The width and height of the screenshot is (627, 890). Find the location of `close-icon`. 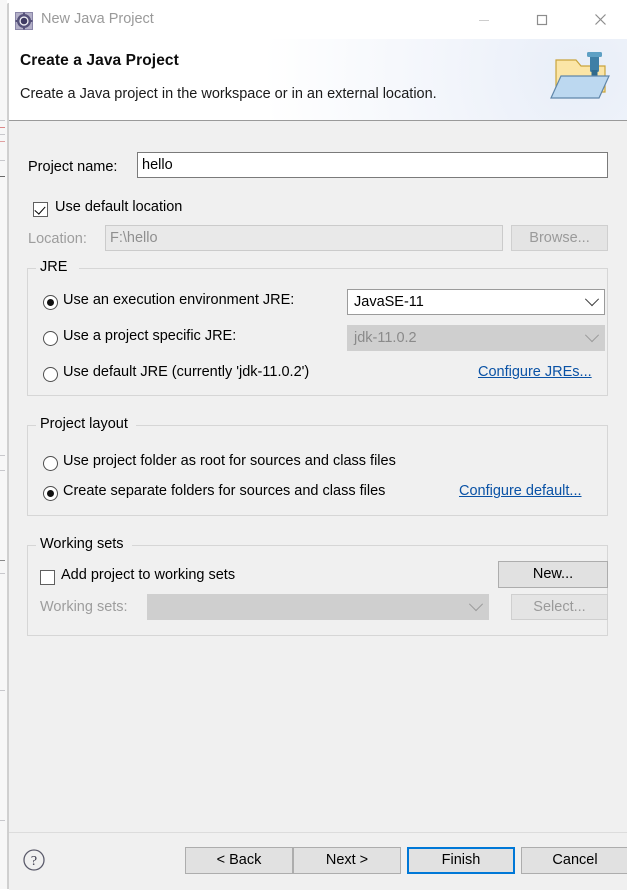

close-icon is located at coordinates (600, 19).